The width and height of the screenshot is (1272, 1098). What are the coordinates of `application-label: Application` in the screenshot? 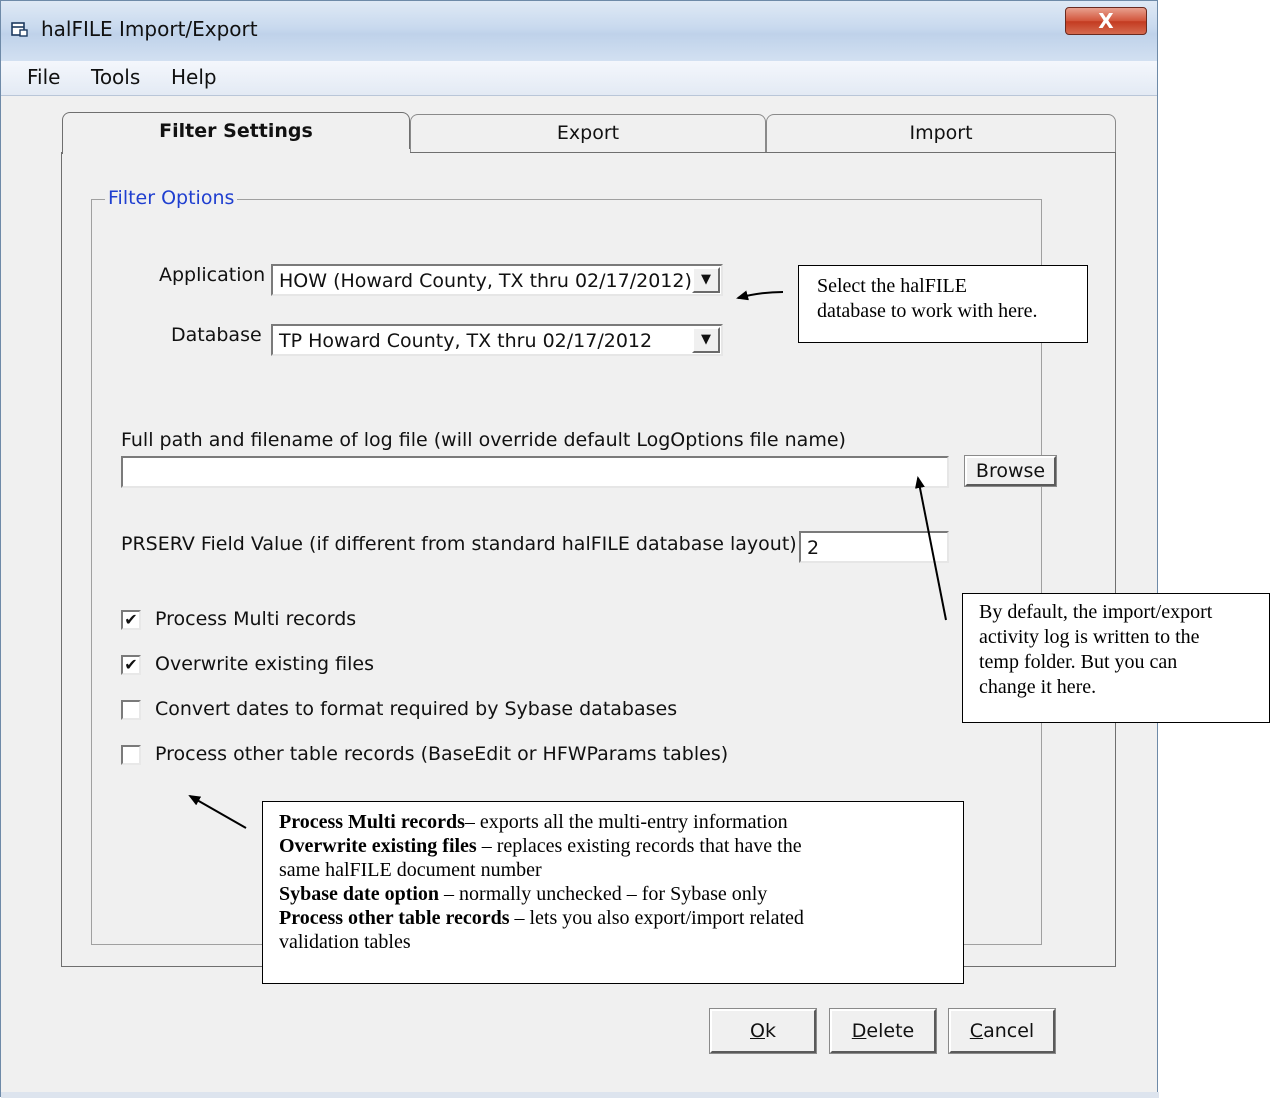 It's located at (212, 275).